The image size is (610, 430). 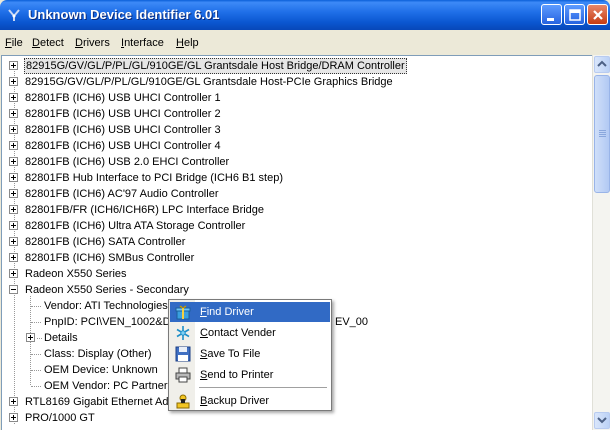 What do you see at coordinates (297, 130) in the screenshot?
I see `tree-item: 82801FB (ICH6) USB UHCI Controller 3` at bounding box center [297, 130].